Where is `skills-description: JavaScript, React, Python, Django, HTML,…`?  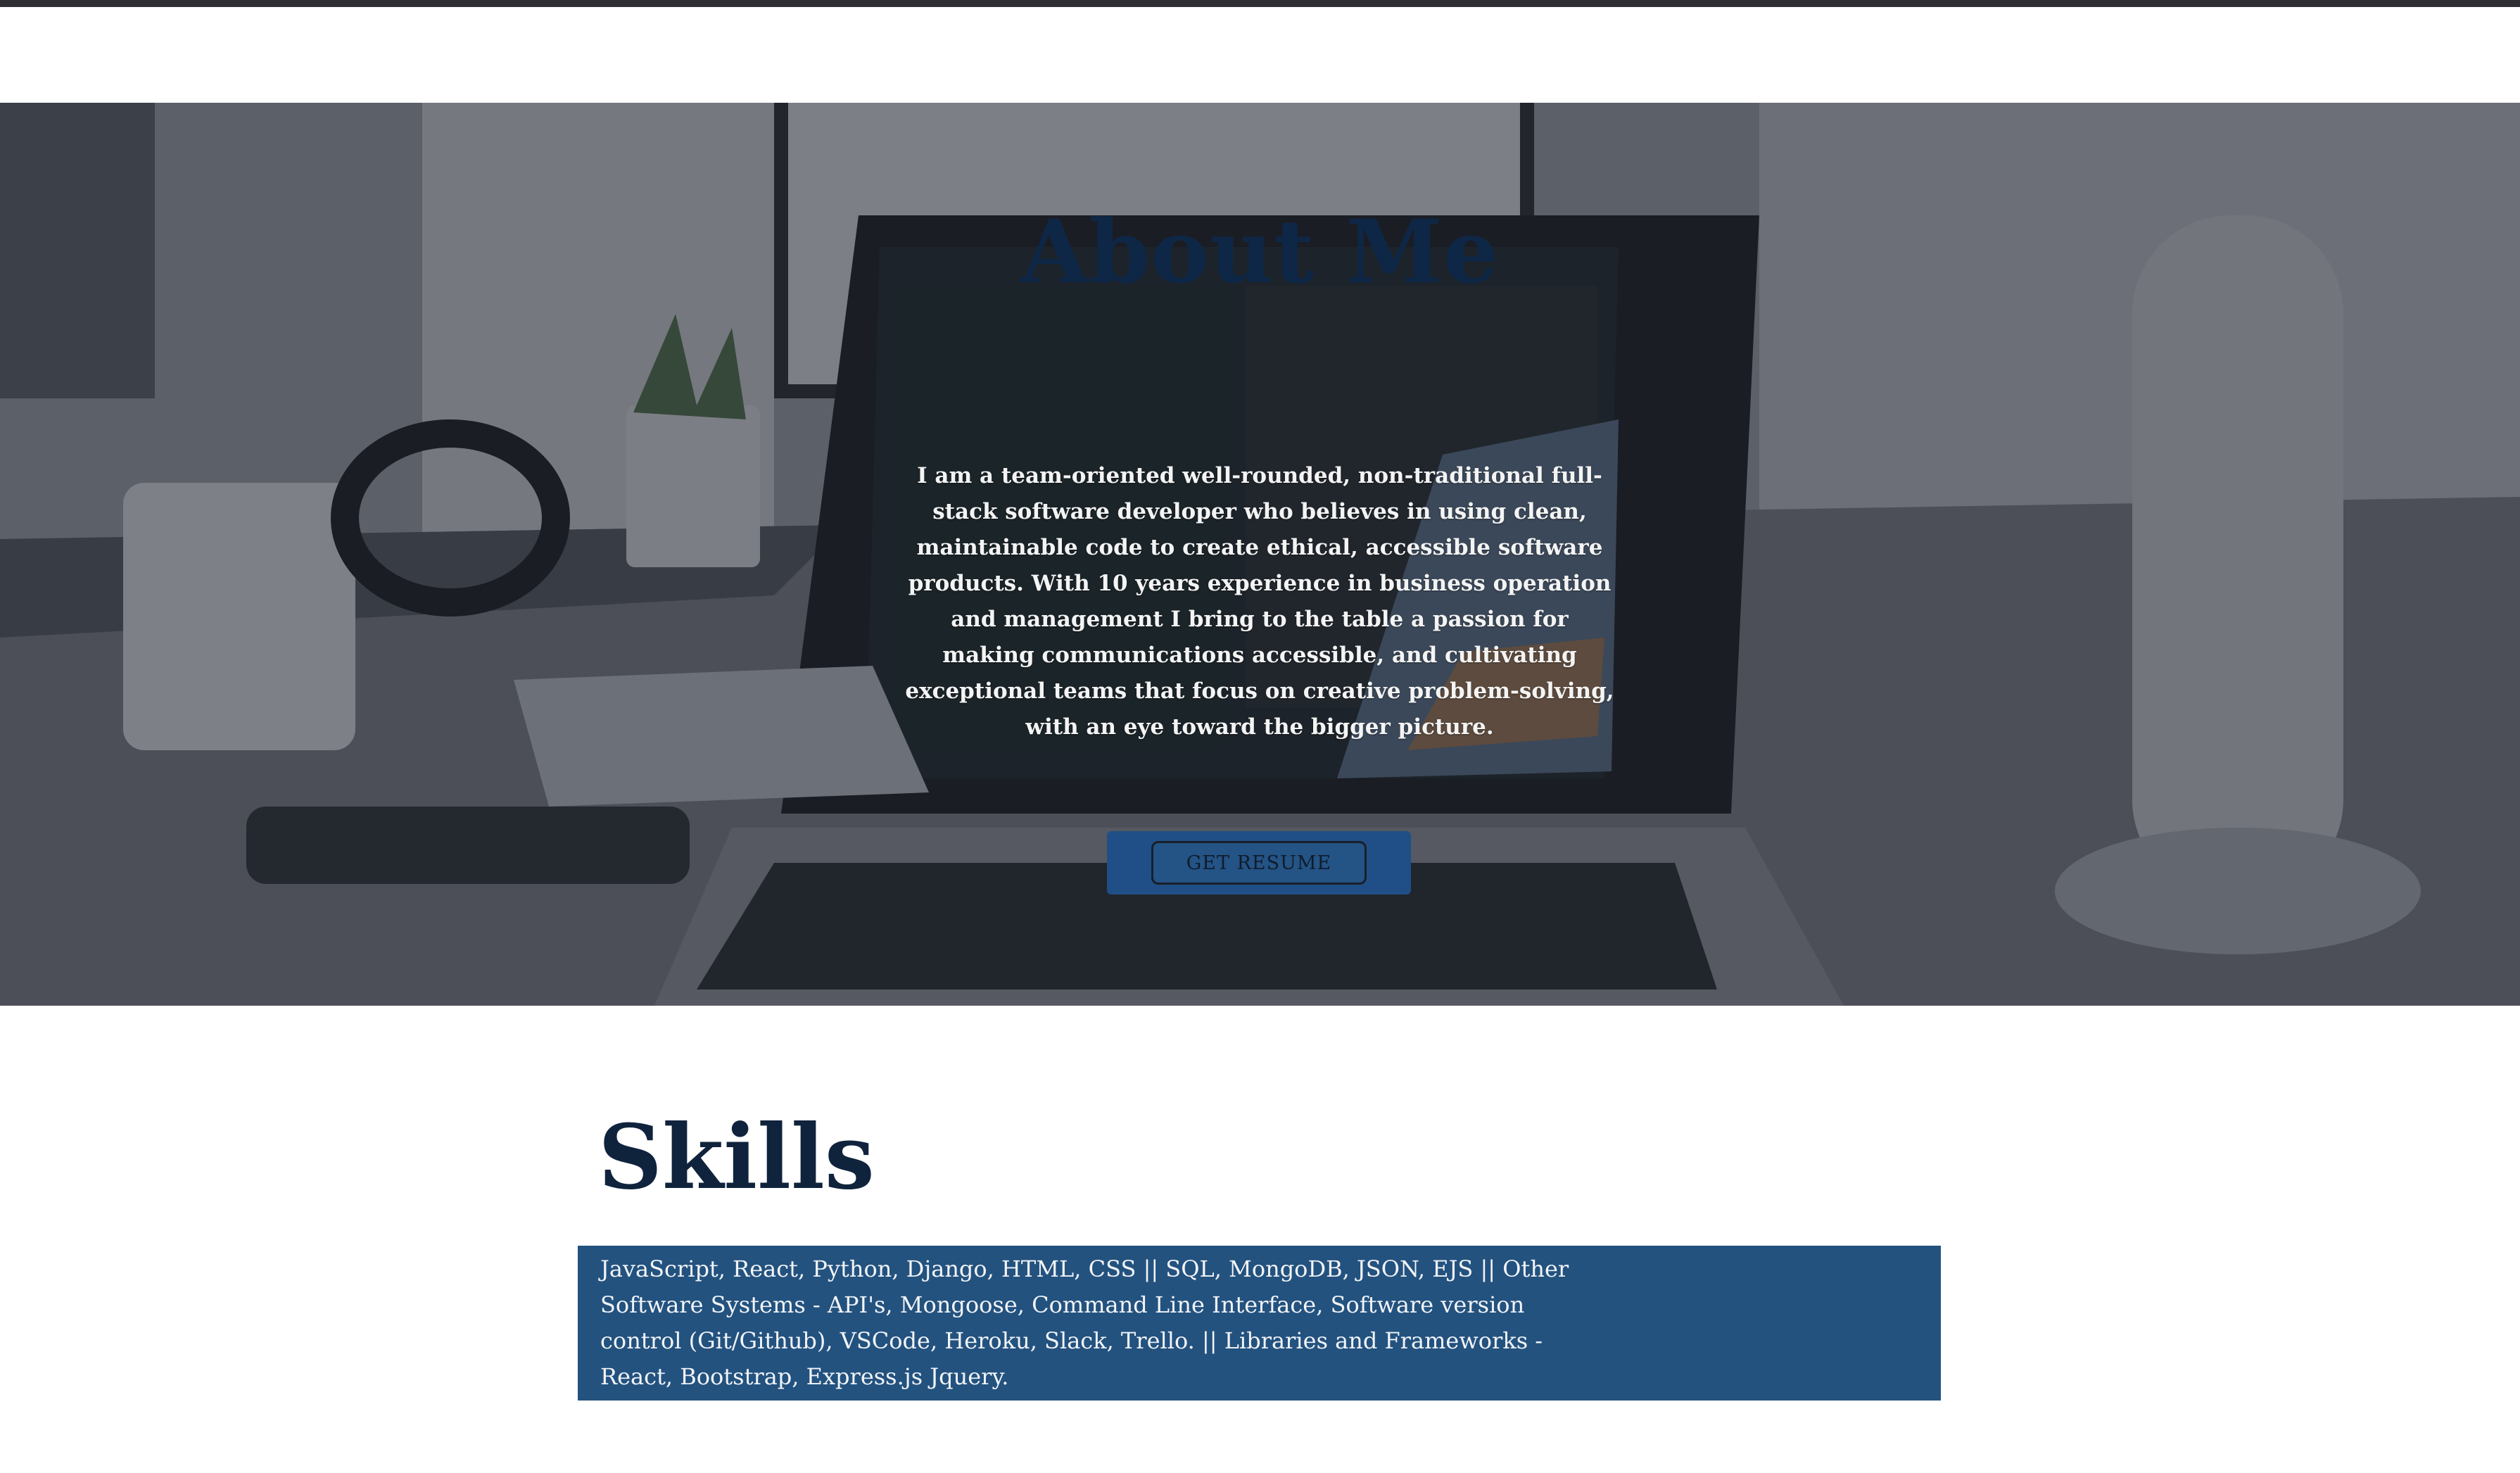 skills-description: JavaScript, React, Python, Django, HTML,… is located at coordinates (1084, 1323).